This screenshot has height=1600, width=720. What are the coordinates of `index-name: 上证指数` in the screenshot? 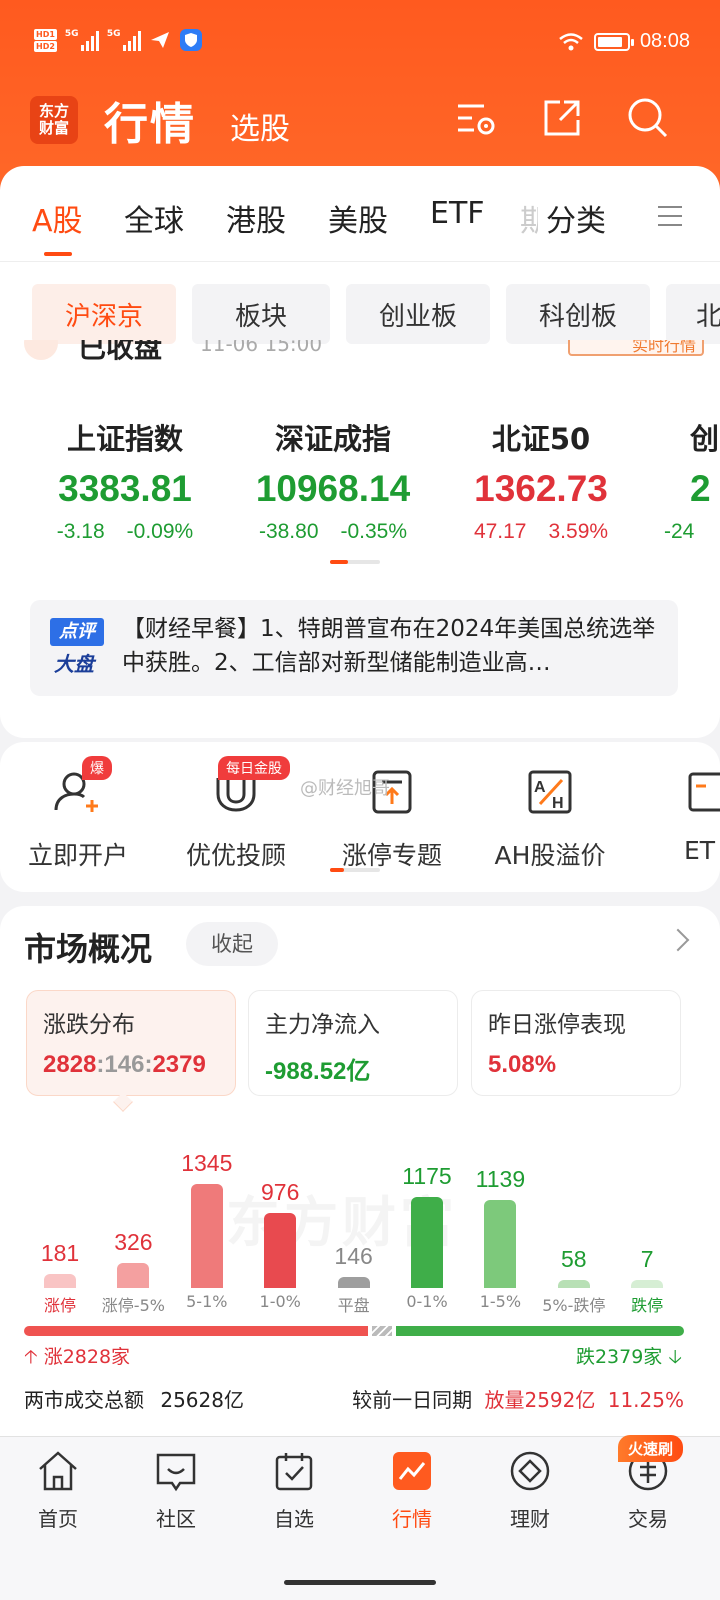 It's located at (124, 439).